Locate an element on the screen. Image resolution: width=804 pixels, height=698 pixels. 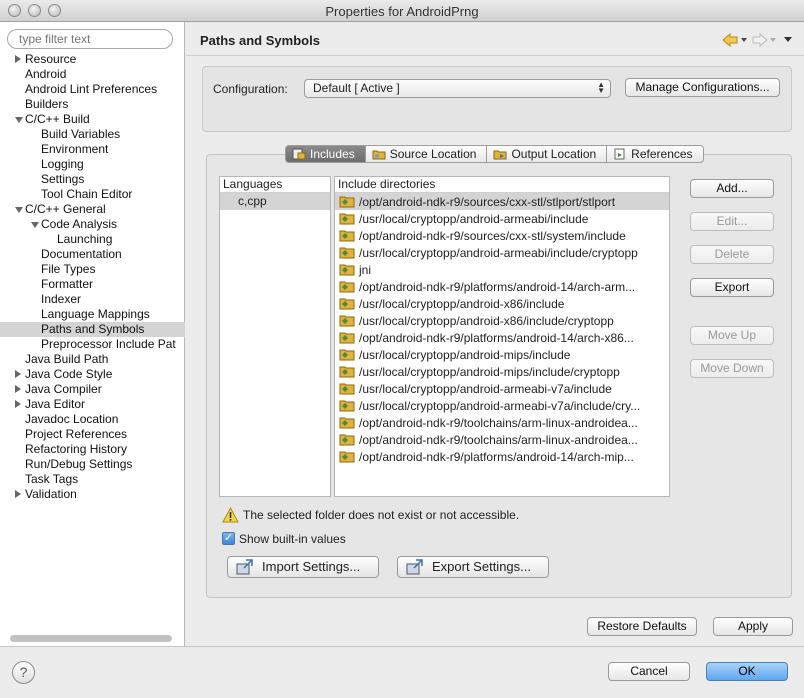
sidebar-item: Language Mappings is located at coordinates (92, 314).